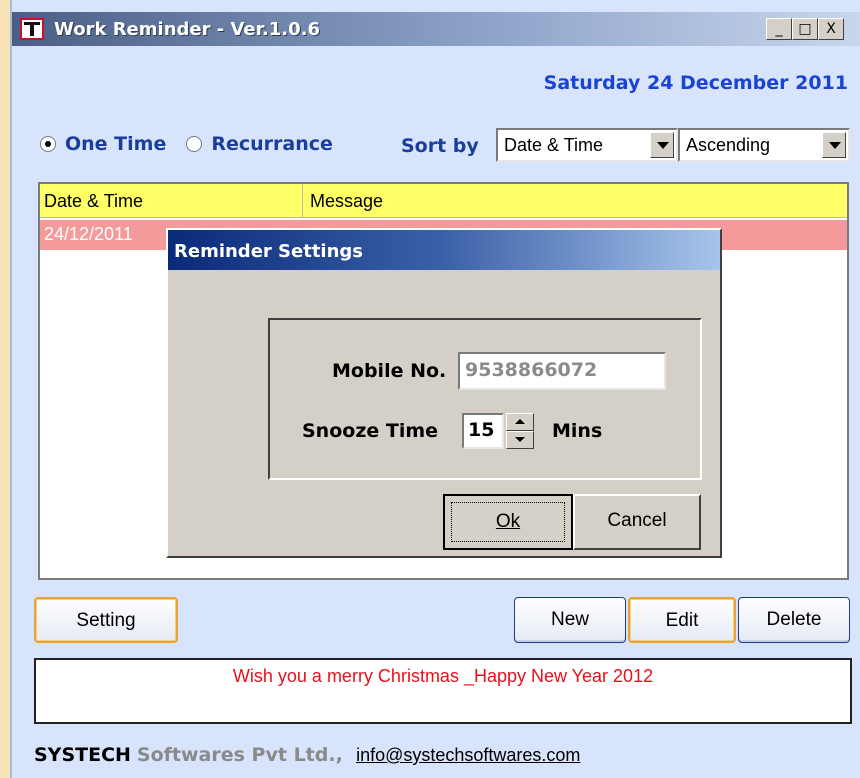 Image resolution: width=860 pixels, height=778 pixels. I want to click on snooze-stepper, so click(520, 431).